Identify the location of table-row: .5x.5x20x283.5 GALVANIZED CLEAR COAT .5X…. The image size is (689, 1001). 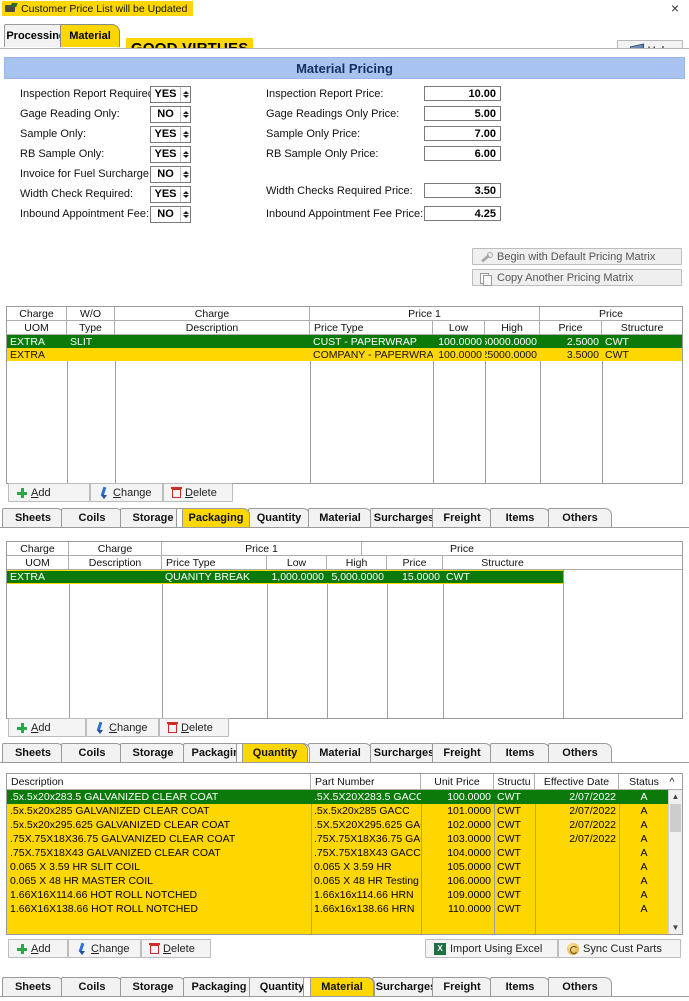
(338, 797).